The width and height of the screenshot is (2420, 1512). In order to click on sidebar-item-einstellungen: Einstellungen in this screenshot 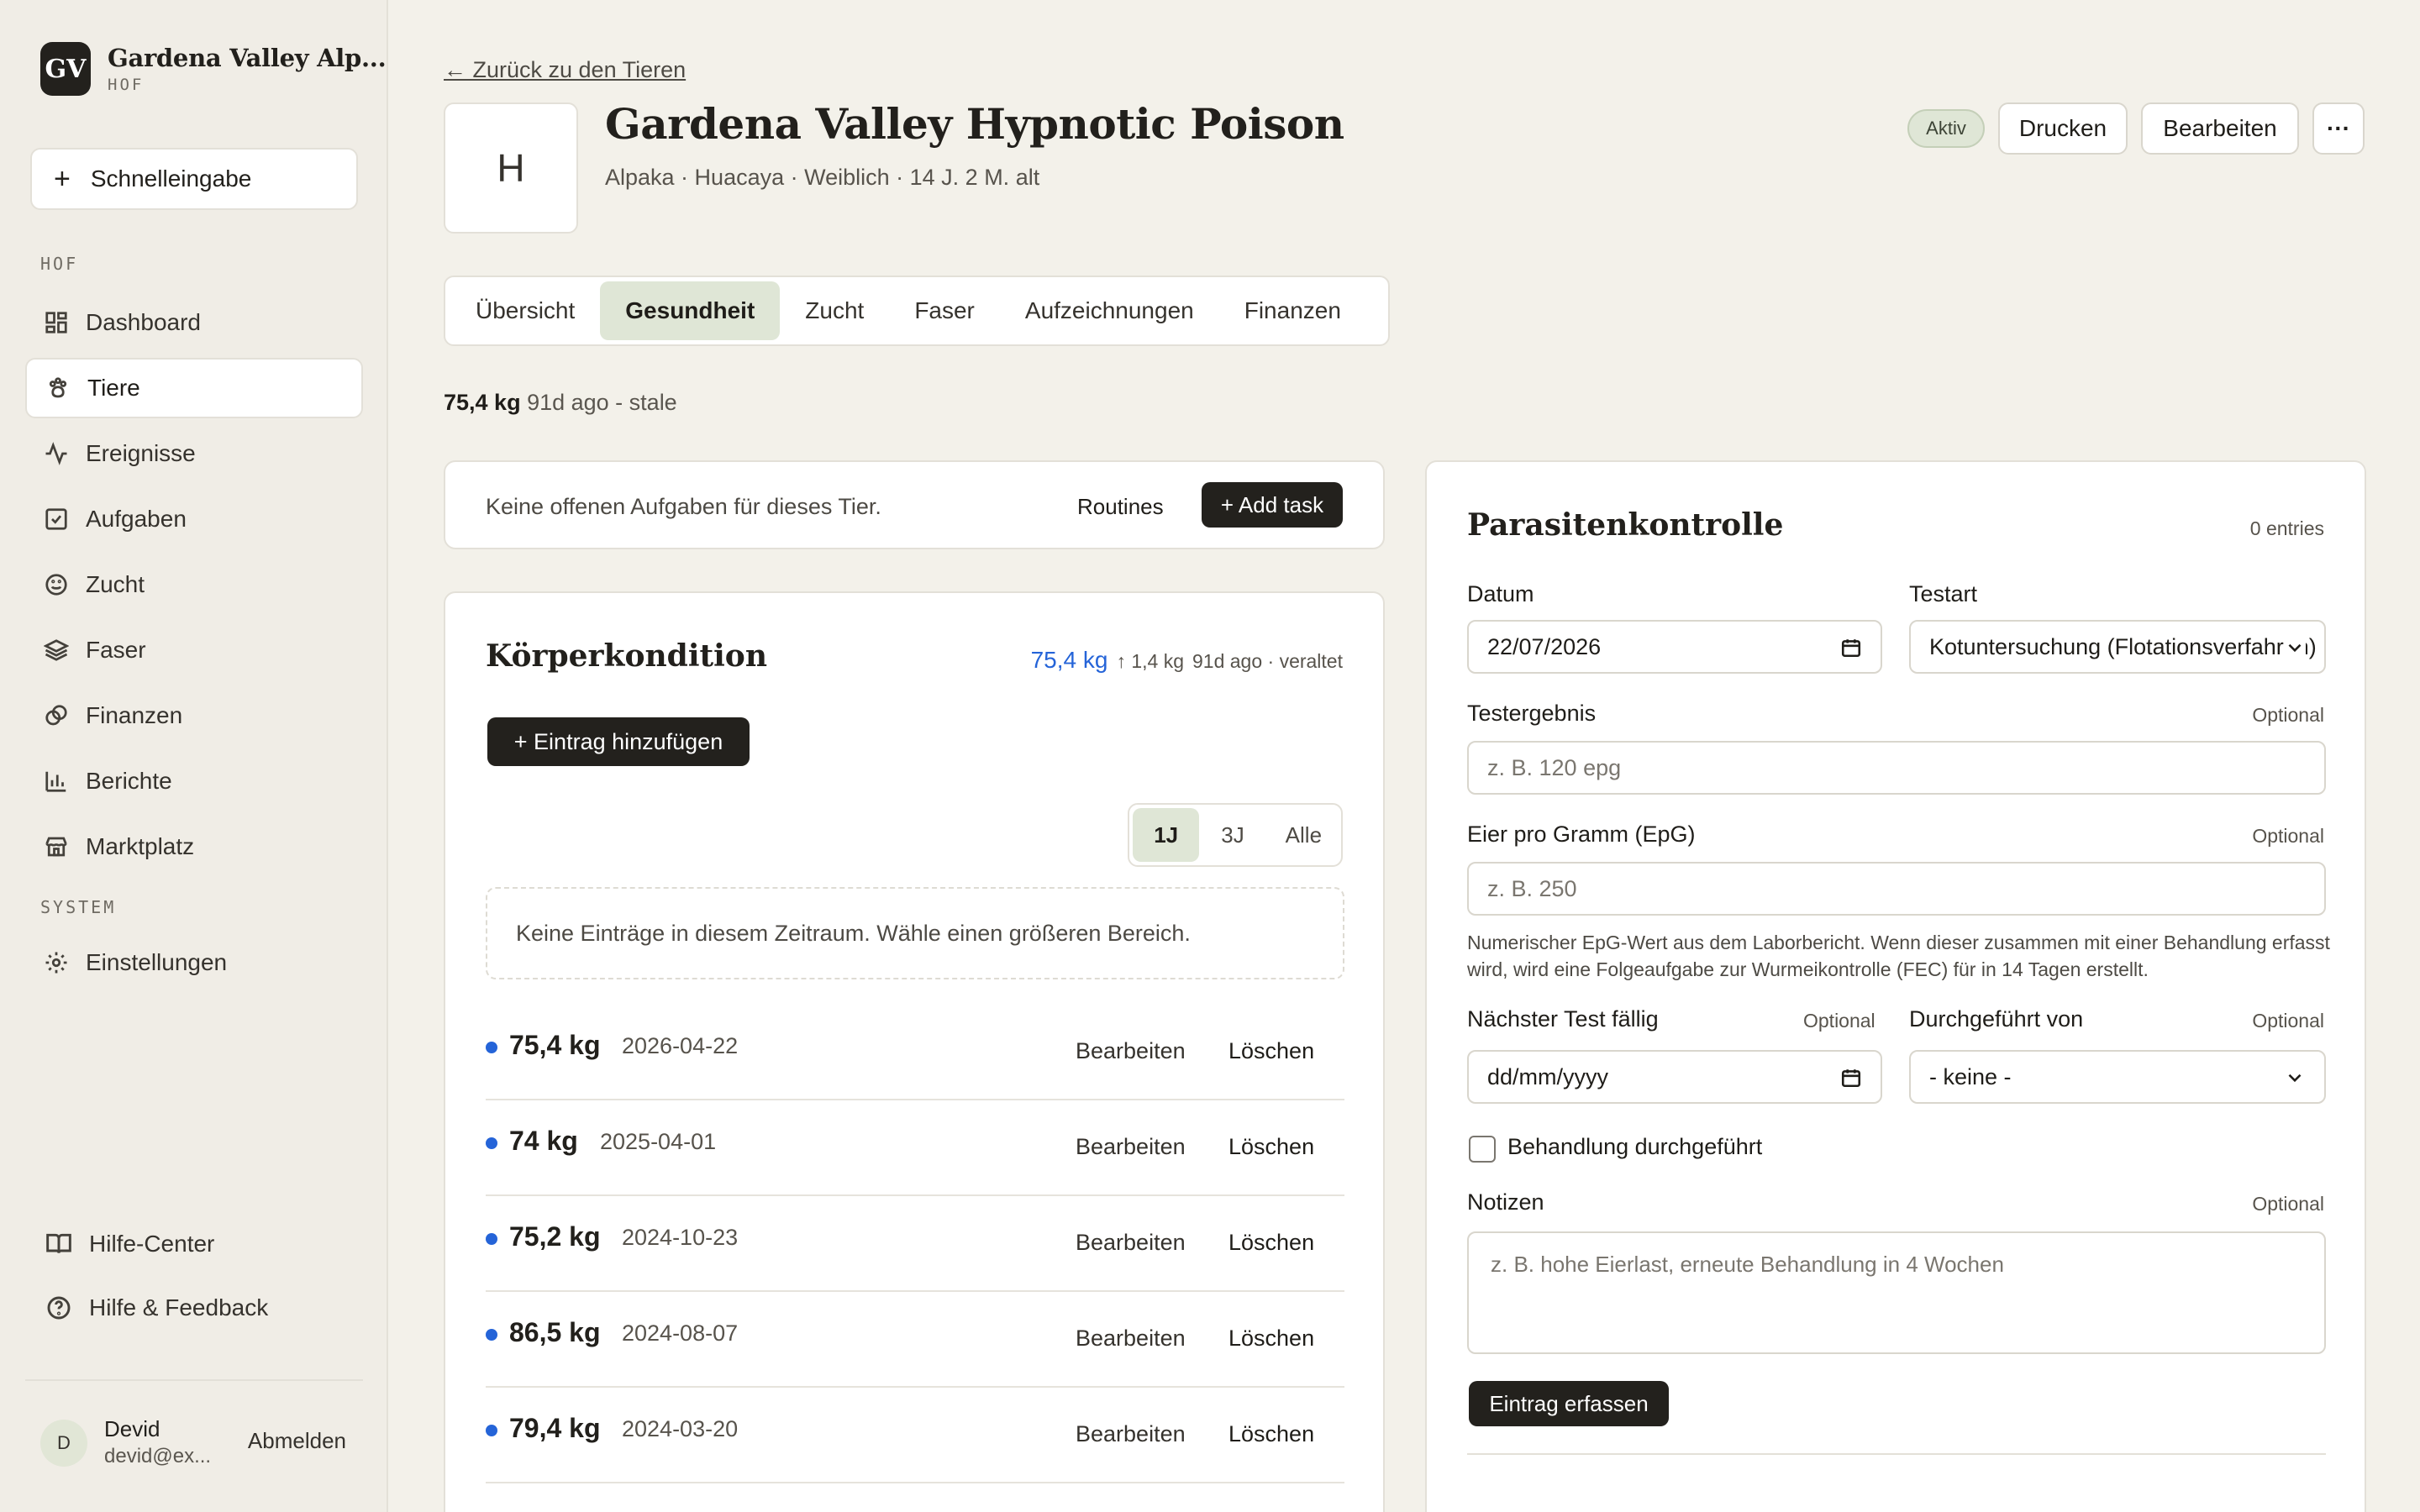, I will do `click(194, 962)`.